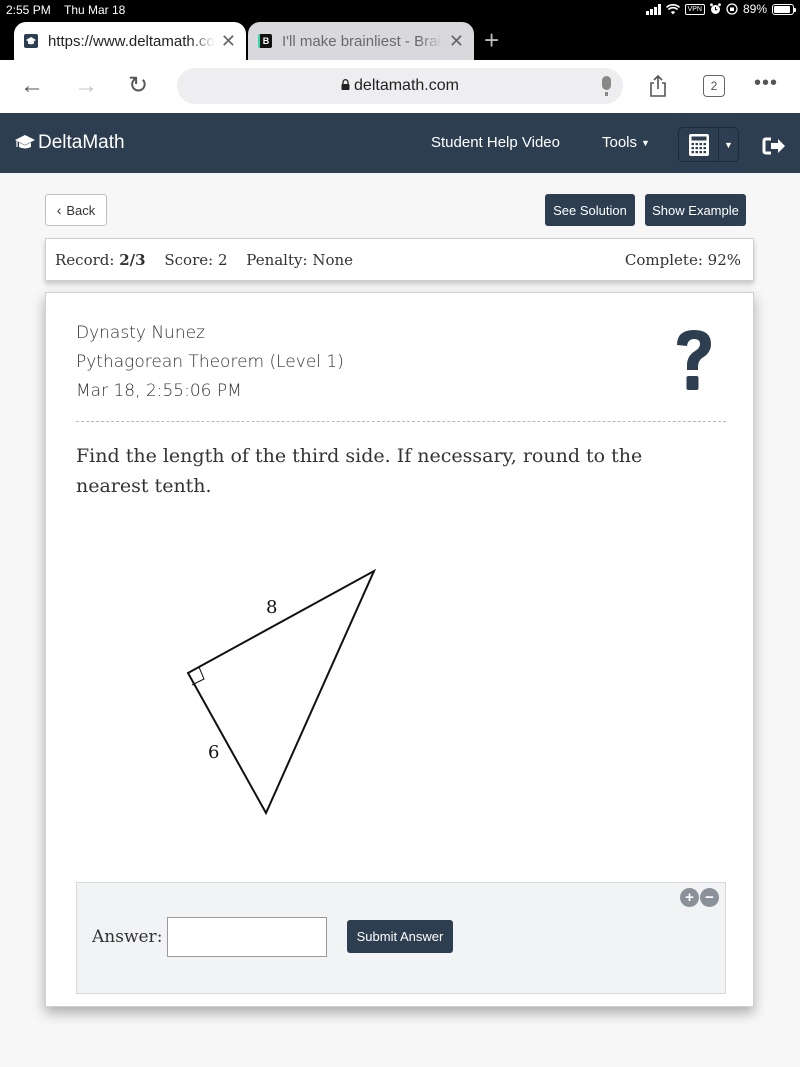 This screenshot has height=1067, width=800. Describe the element at coordinates (247, 937) in the screenshot. I see `answer-input` at that location.